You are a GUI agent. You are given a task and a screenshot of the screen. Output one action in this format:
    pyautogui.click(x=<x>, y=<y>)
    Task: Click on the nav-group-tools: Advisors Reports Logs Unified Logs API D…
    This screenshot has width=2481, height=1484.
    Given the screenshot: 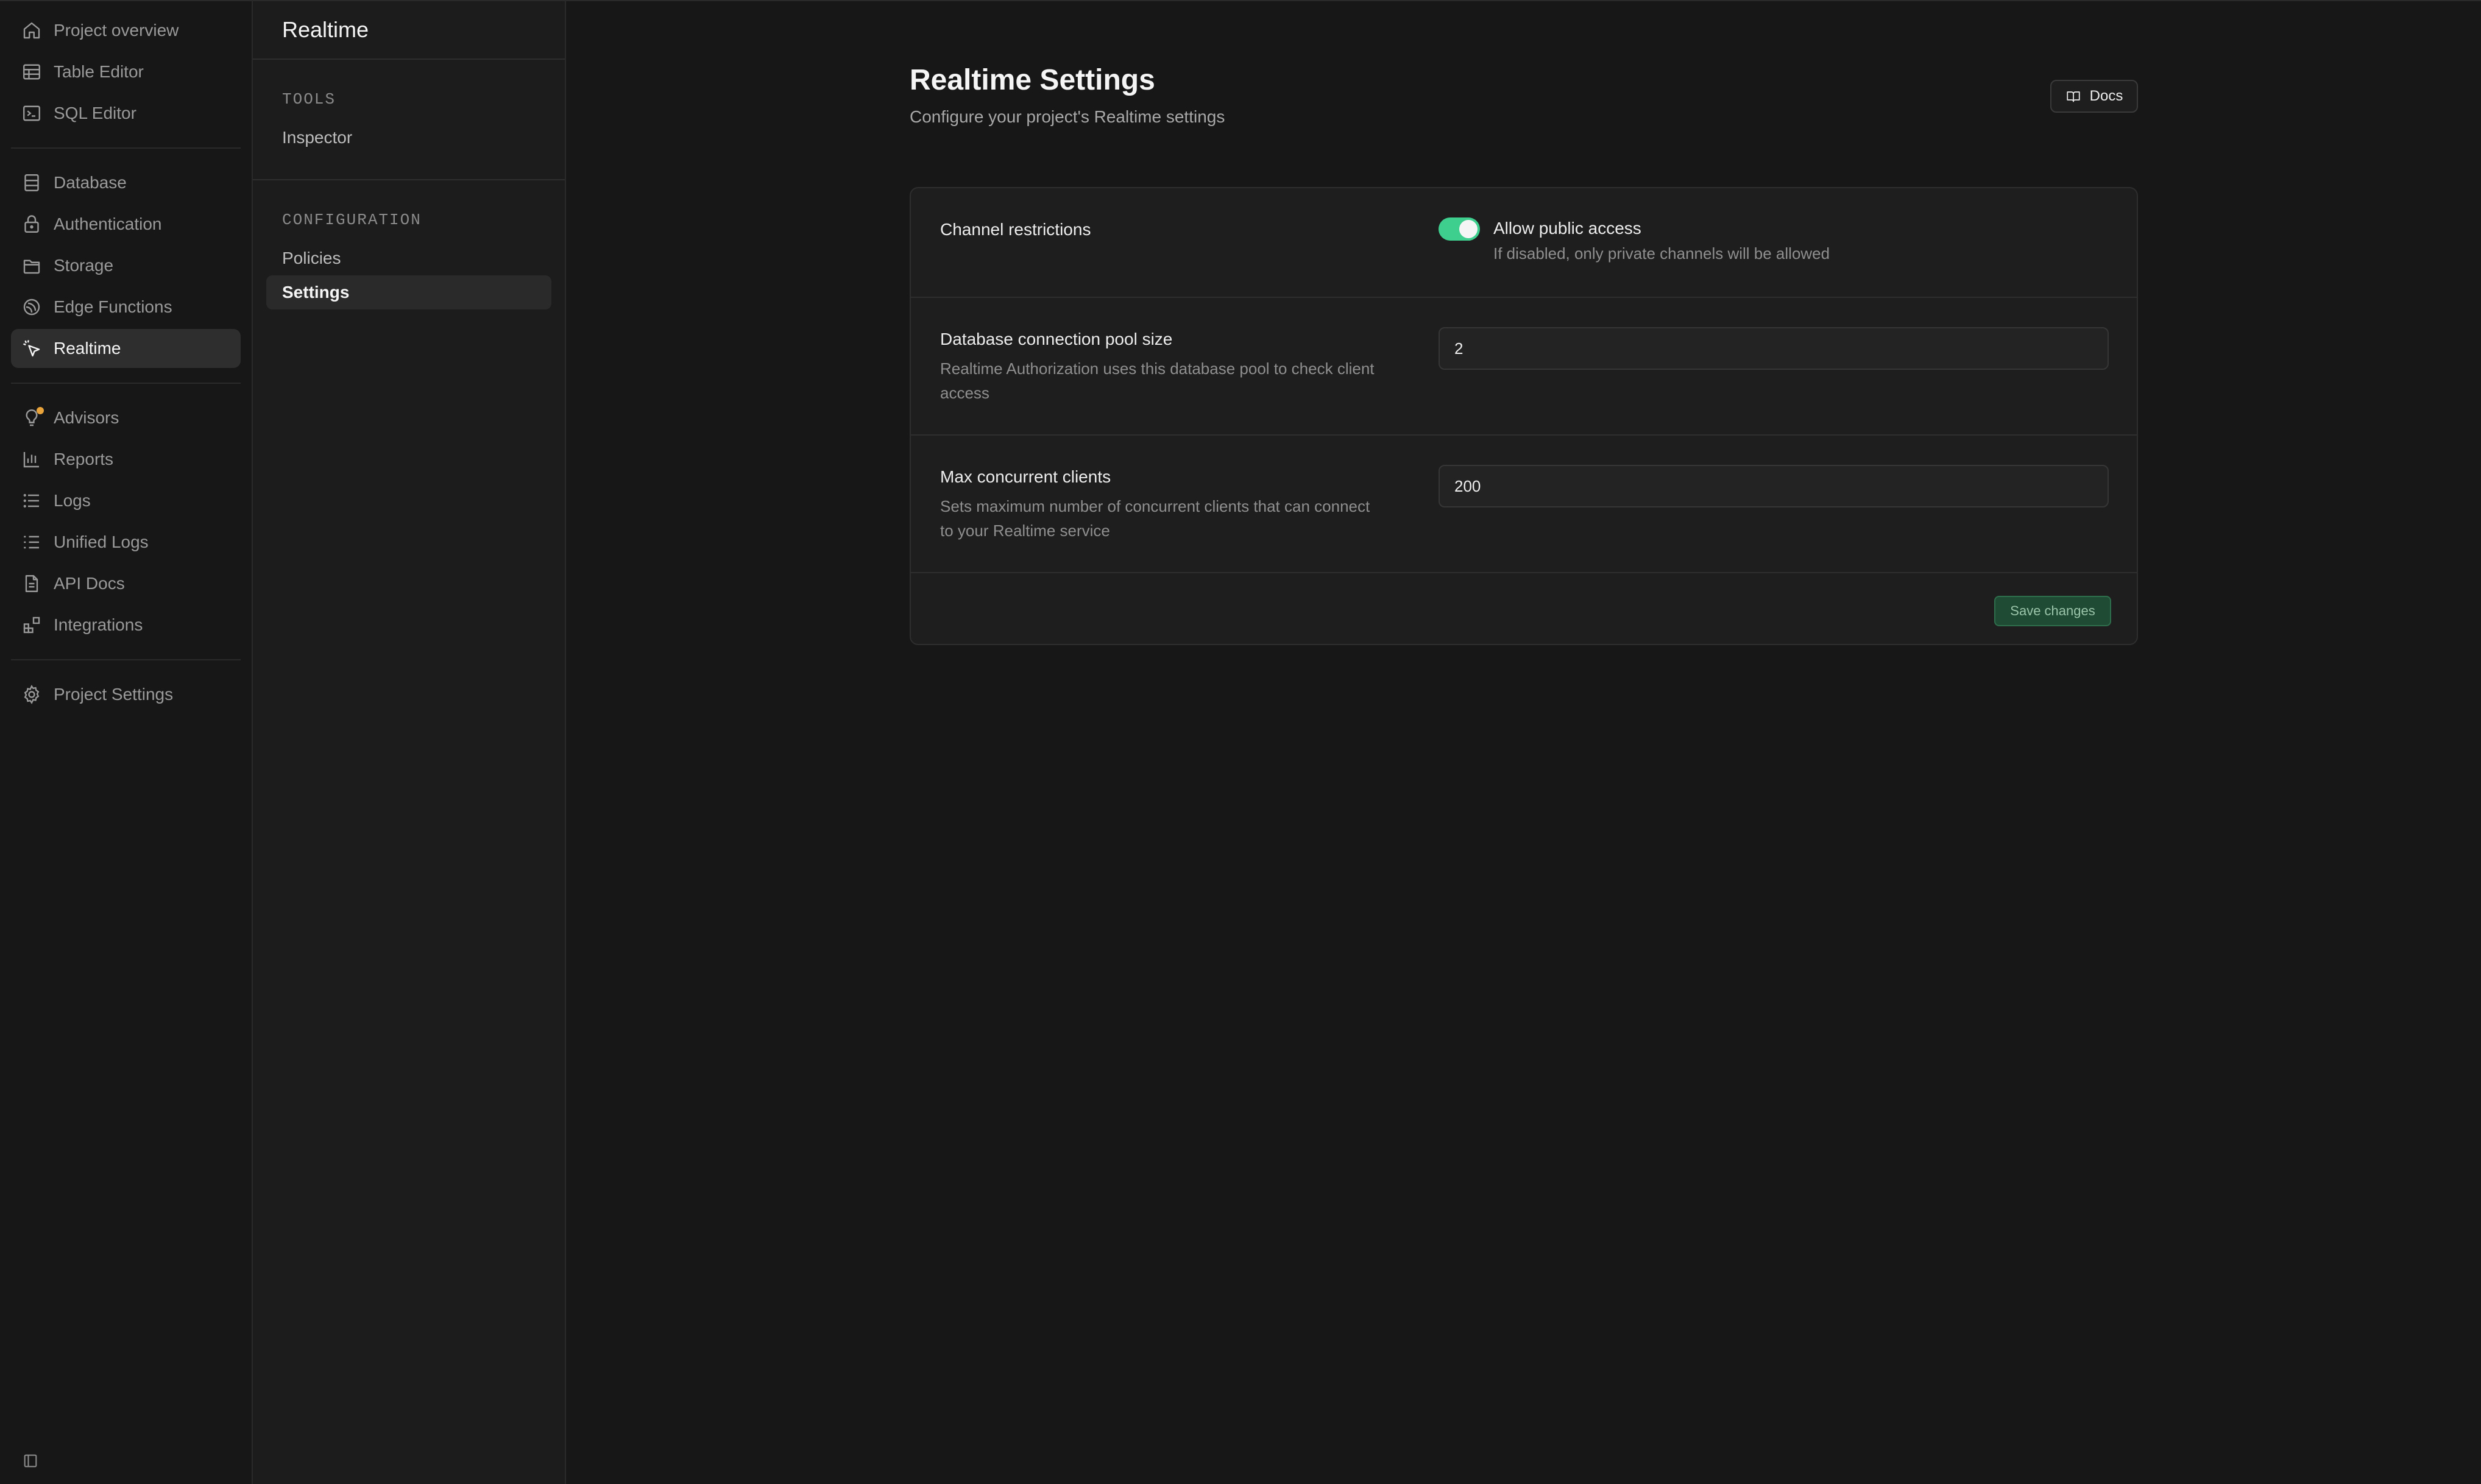 What is the action you would take?
    pyautogui.click(x=126, y=522)
    